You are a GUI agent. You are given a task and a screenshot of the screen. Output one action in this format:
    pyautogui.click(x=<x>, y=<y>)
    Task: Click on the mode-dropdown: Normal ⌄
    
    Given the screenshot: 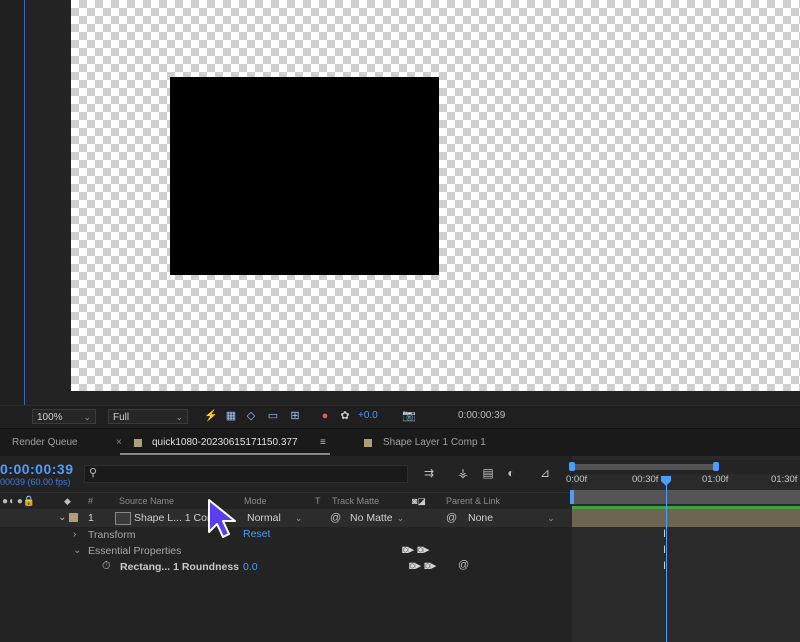 What is the action you would take?
    pyautogui.click(x=274, y=518)
    